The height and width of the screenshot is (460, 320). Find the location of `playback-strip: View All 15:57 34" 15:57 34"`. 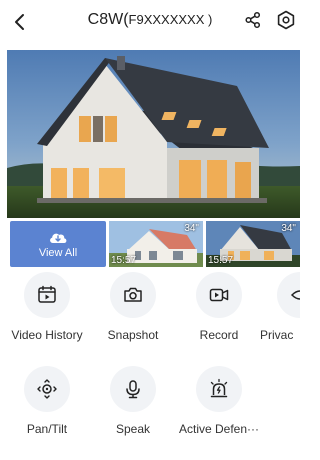

playback-strip: View All 15:57 34" 15:57 34" is located at coordinates (150, 245).